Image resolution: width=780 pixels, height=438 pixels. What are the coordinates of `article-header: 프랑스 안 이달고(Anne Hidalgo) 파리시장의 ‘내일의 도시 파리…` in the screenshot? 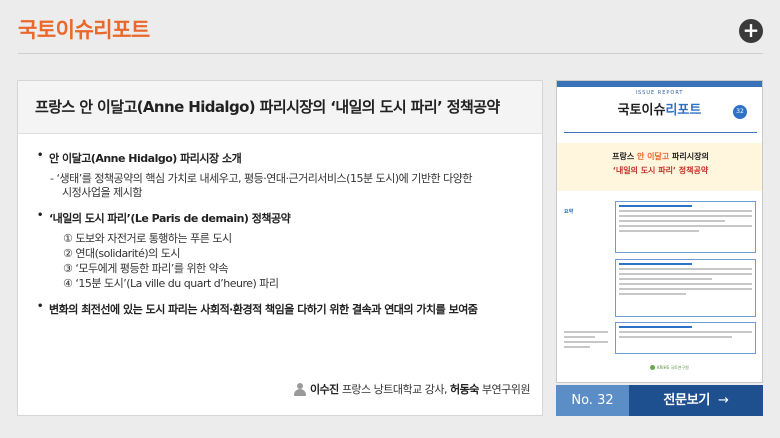 It's located at (280, 107).